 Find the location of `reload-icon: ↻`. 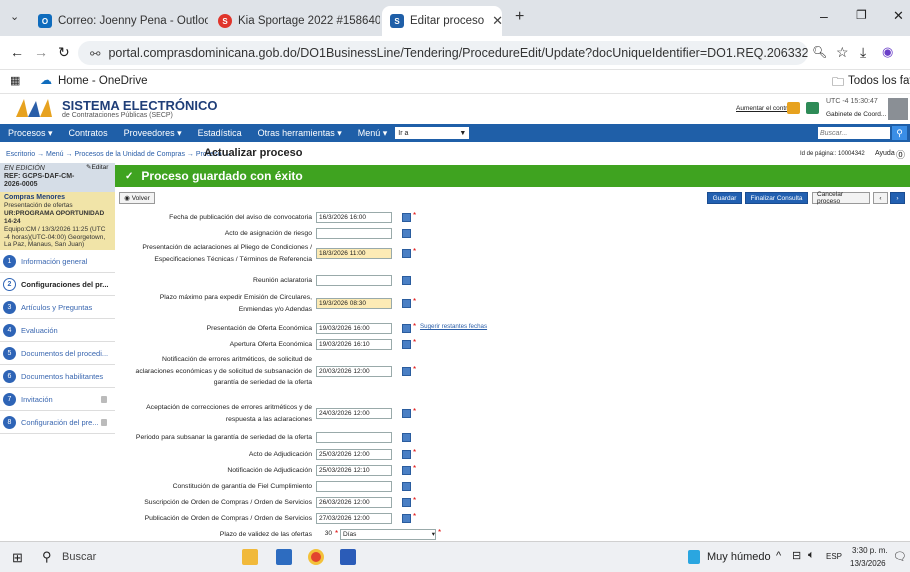

reload-icon: ↻ is located at coordinates (64, 52).